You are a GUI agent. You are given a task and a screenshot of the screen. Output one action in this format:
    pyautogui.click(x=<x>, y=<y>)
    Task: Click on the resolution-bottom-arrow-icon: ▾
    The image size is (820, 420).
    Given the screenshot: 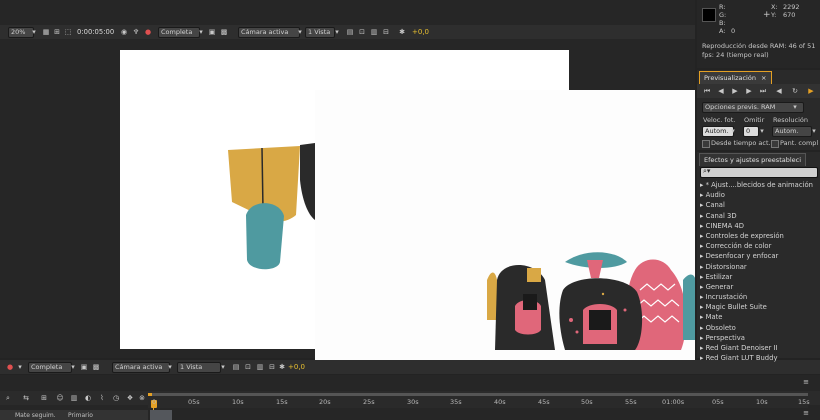 What is the action you would take?
    pyautogui.click(x=73, y=367)
    